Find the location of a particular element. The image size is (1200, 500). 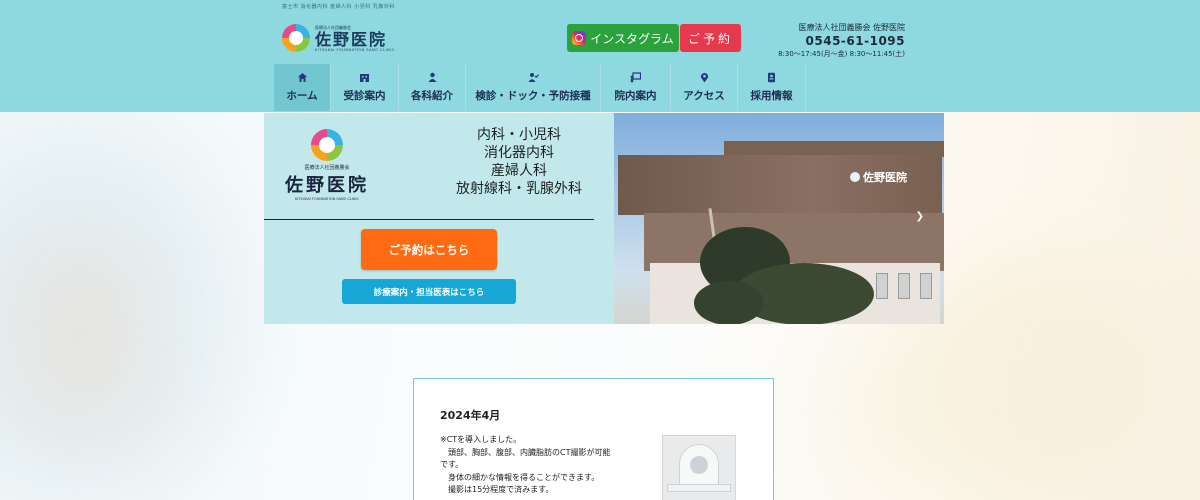

department-list: 内科・小児科 消化器内科 産婦人科 放射線科・乳腺外科 is located at coordinates (519, 162).